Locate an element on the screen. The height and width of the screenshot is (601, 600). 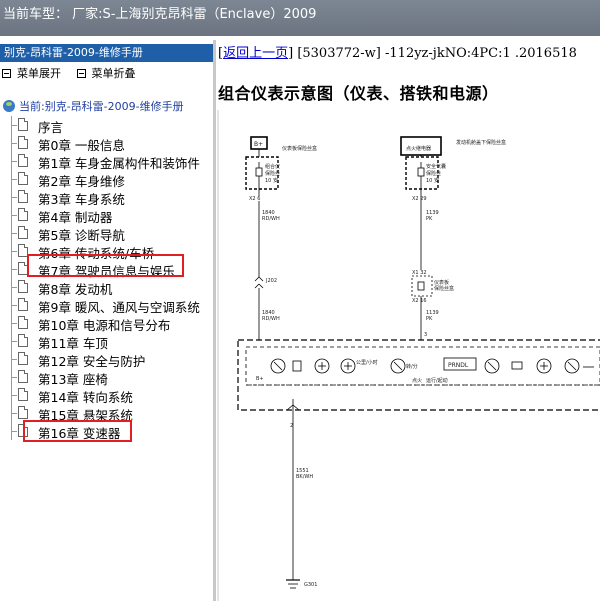
globe-icon is located at coordinates (9, 106).